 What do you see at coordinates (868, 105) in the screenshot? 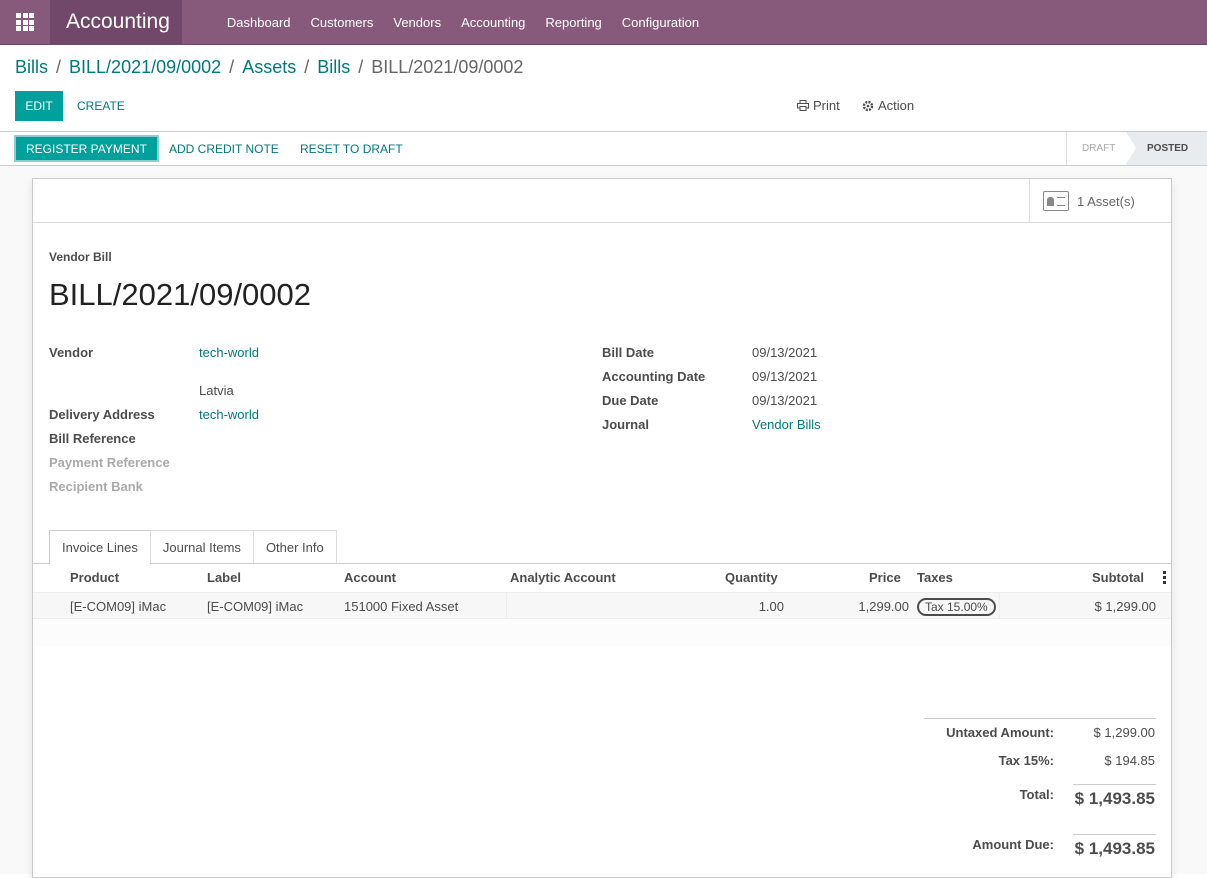
I see `gear-icon` at bounding box center [868, 105].